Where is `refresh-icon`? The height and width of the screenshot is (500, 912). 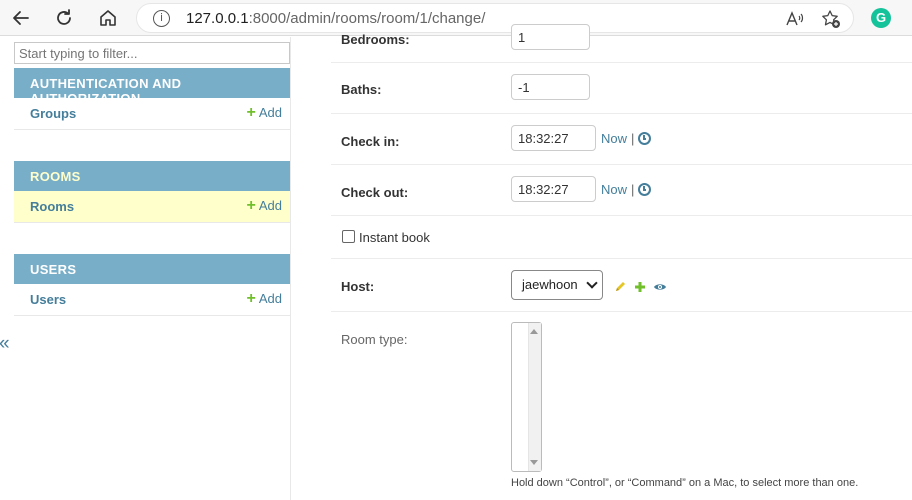 refresh-icon is located at coordinates (64, 18).